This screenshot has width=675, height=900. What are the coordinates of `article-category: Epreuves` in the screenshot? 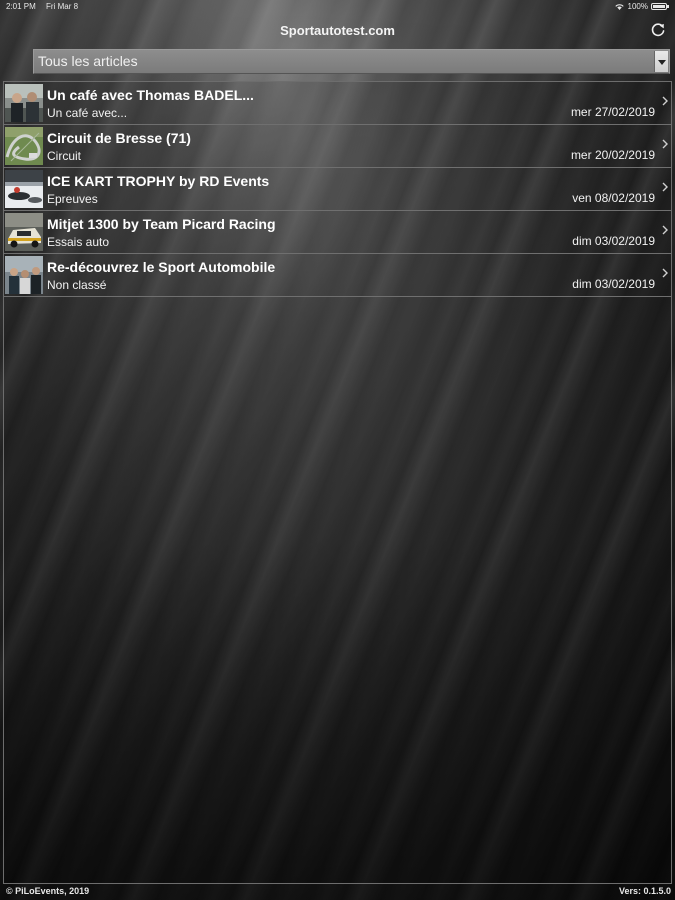 It's located at (72, 199).